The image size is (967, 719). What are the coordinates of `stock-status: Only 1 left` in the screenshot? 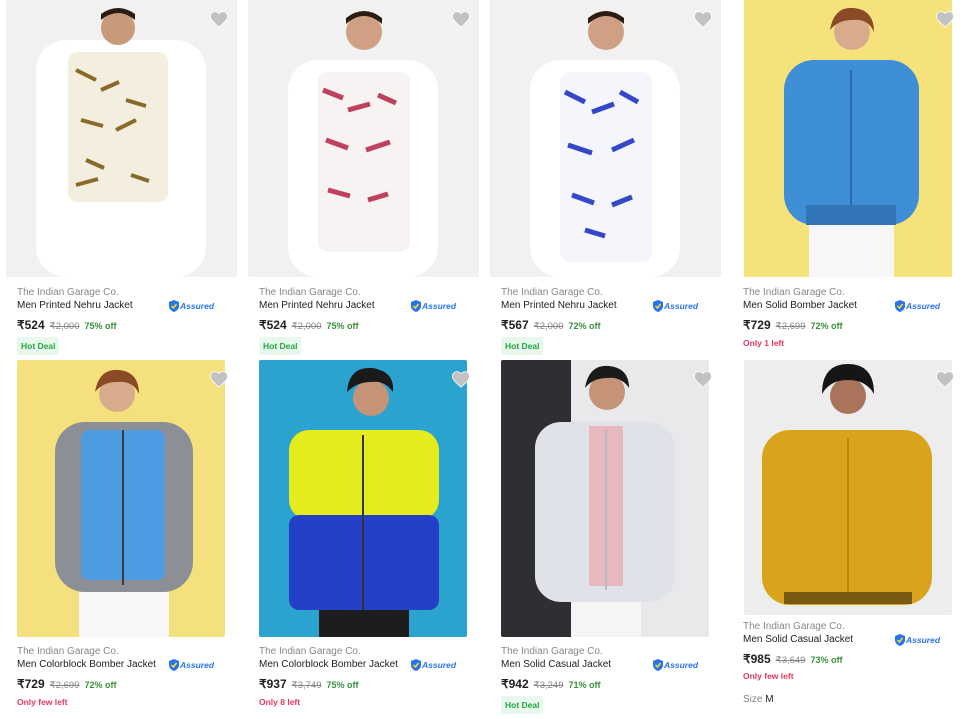 It's located at (764, 343).